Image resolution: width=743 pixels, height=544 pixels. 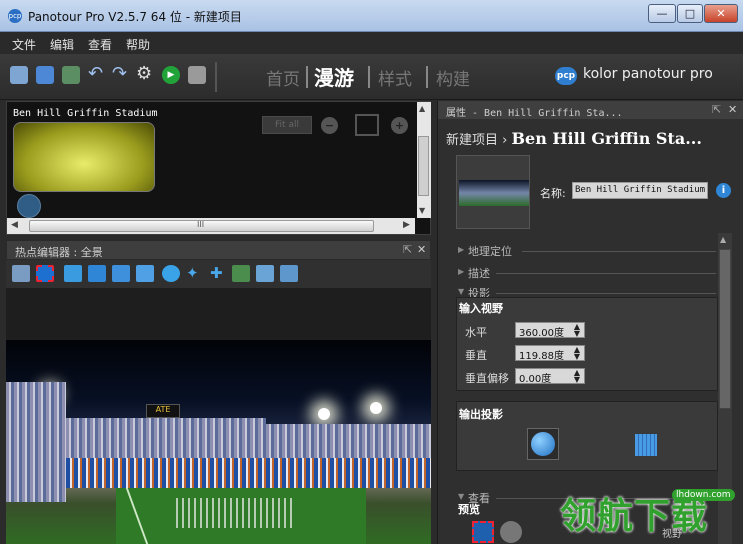 What do you see at coordinates (511, 532) in the screenshot?
I see `preview-globe-icon` at bounding box center [511, 532].